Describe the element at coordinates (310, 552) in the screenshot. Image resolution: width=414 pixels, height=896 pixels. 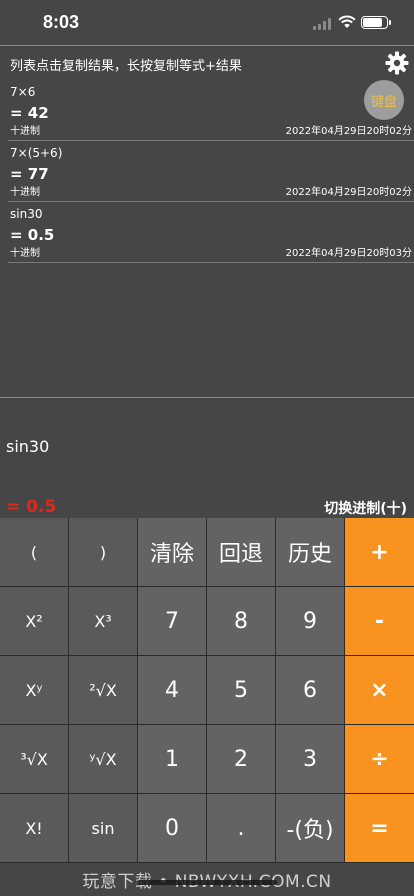
I see `key-history: 历史` at that location.